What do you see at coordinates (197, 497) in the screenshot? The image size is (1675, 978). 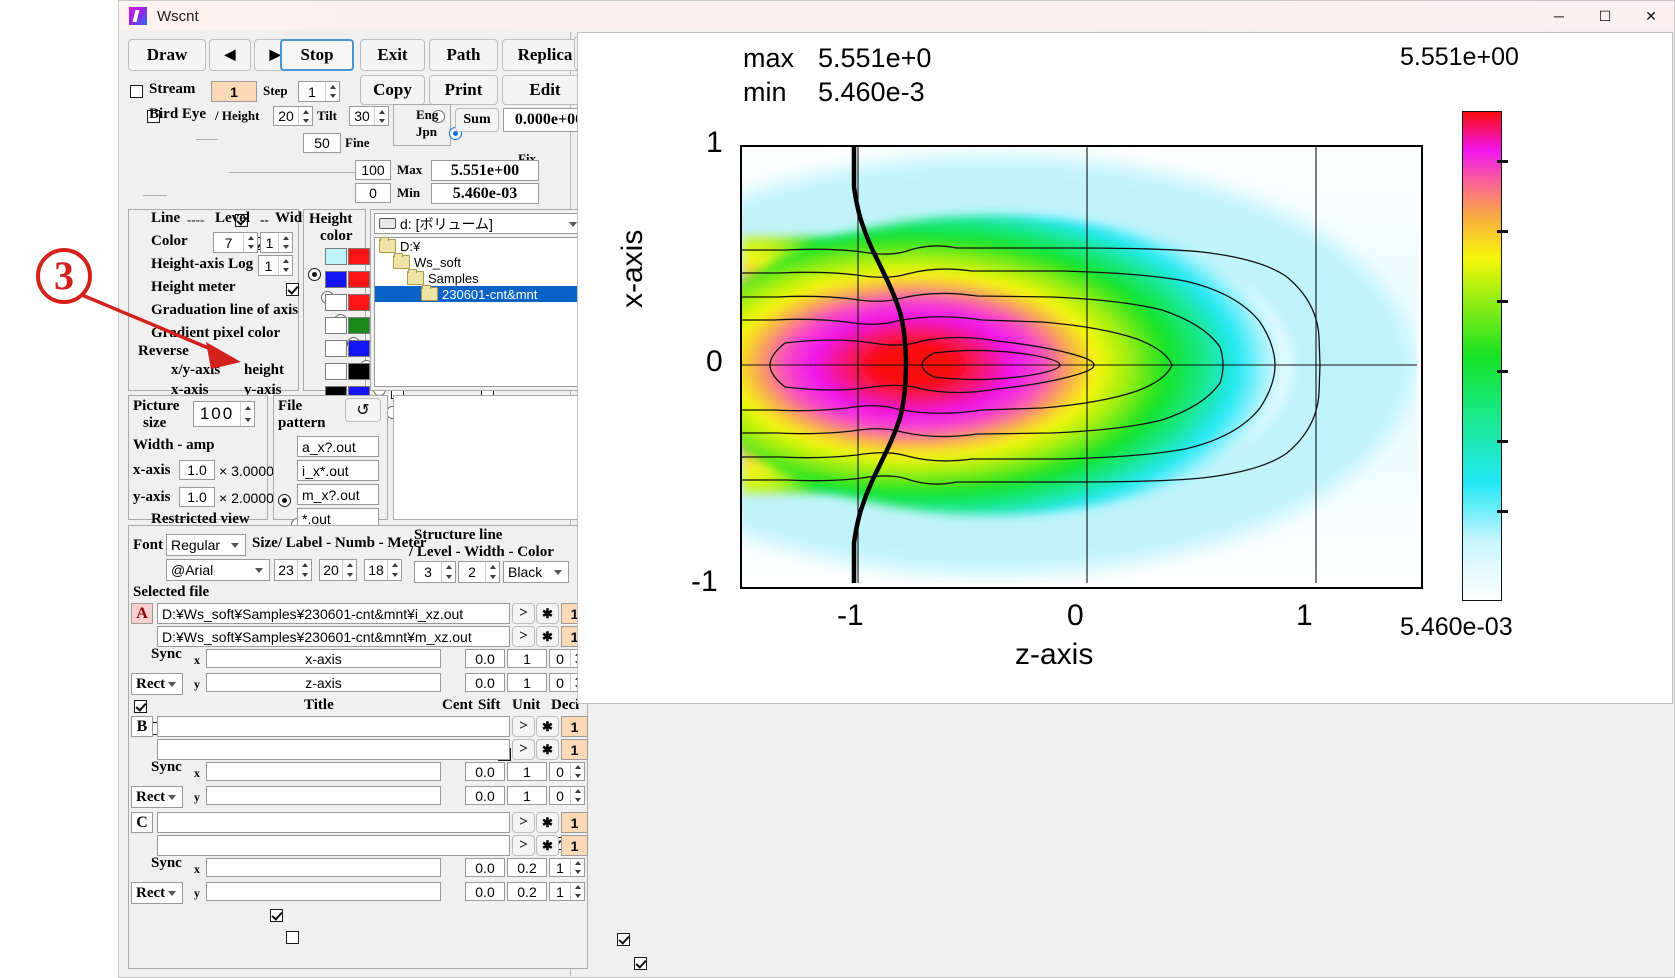 I see `py-axis-value: 1.0` at bounding box center [197, 497].